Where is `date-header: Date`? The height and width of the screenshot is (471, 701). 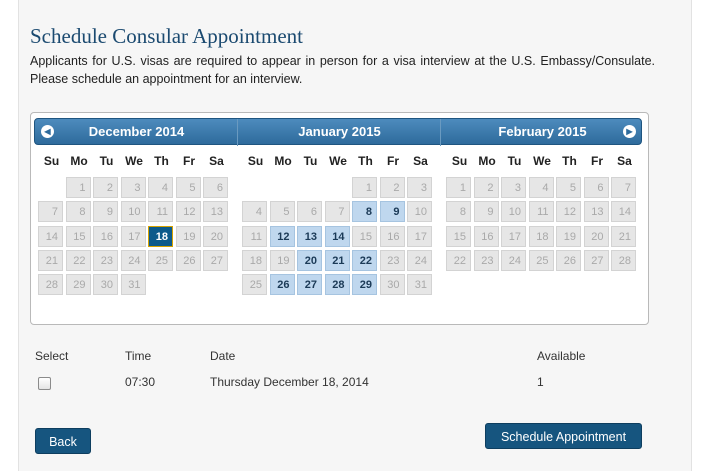
date-header: Date is located at coordinates (223, 356).